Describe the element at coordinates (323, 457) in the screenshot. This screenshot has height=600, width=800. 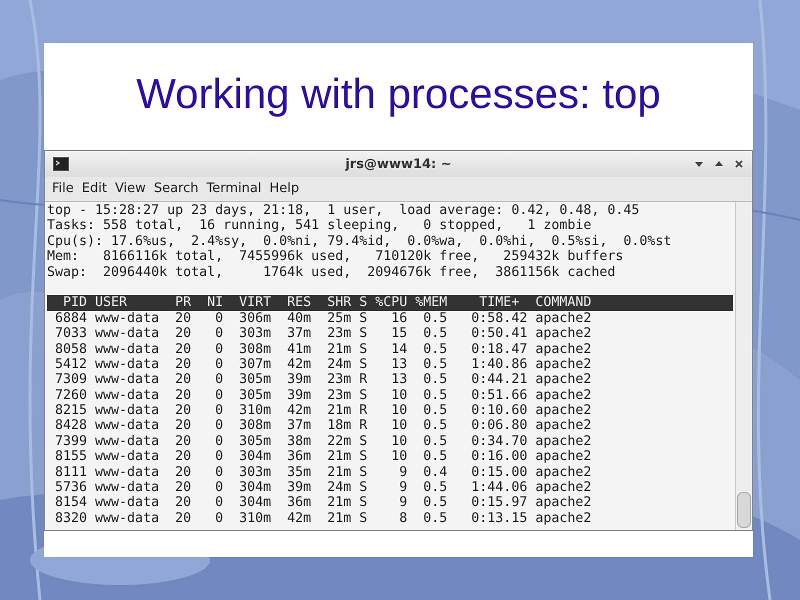
I see `process-row-text: 8155 www-data 20 0 304m 36m 21m S 10 0.5 0:16.00 apache2` at that location.